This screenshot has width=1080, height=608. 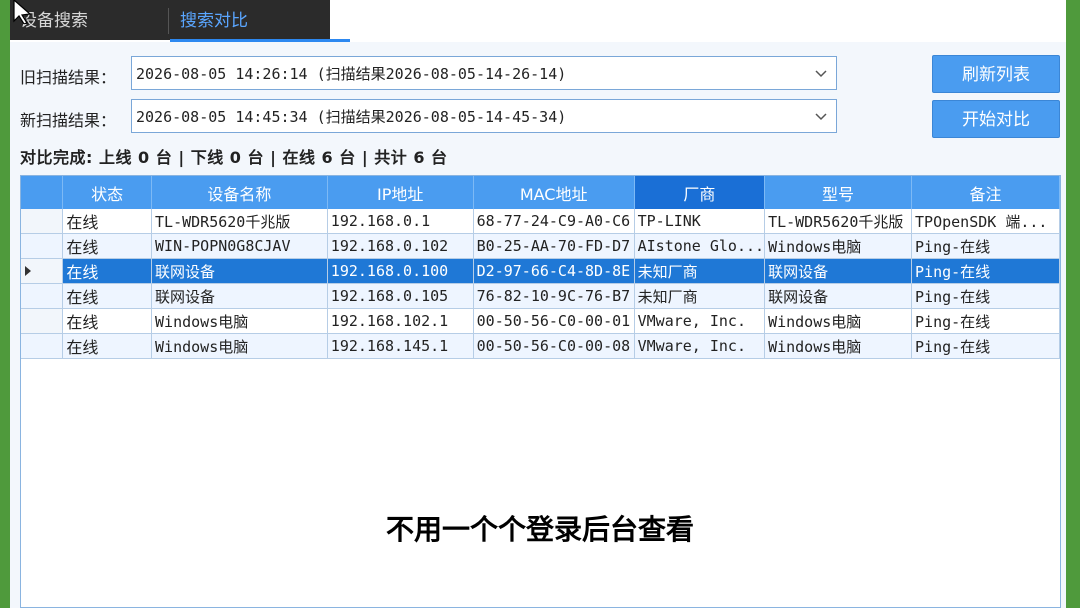 I want to click on cell-mac-address: 68-77-24-C9-A0-C6, so click(x=554, y=221).